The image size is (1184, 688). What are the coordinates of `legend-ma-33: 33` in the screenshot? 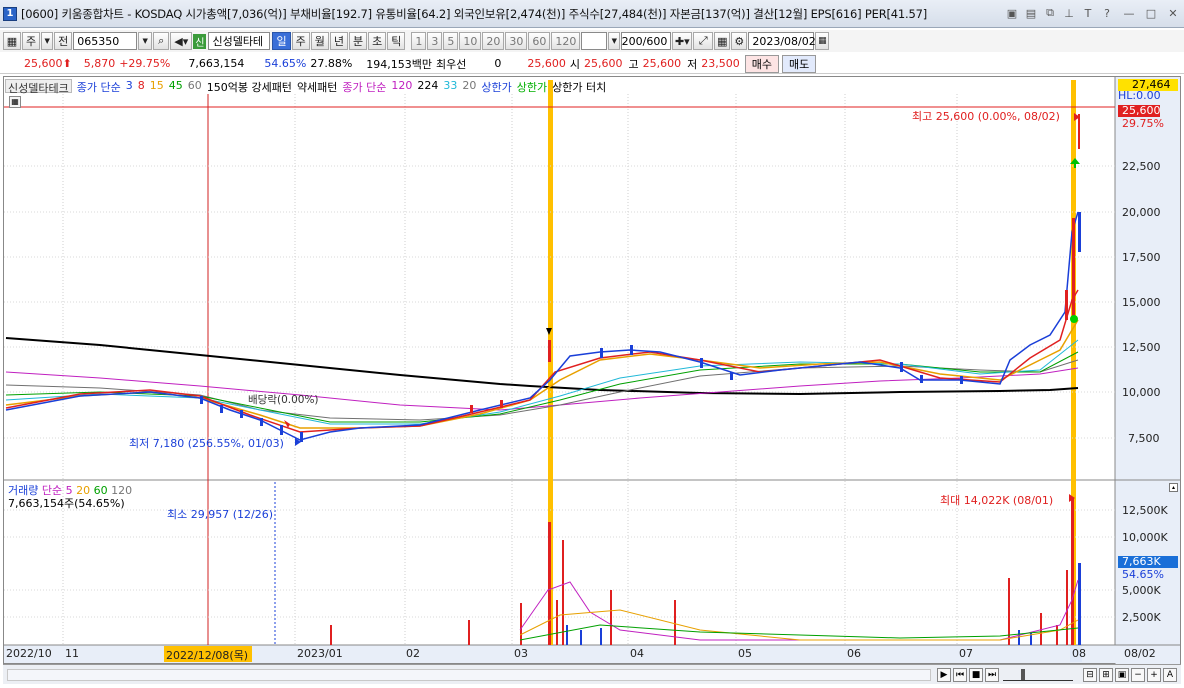 It's located at (450, 86).